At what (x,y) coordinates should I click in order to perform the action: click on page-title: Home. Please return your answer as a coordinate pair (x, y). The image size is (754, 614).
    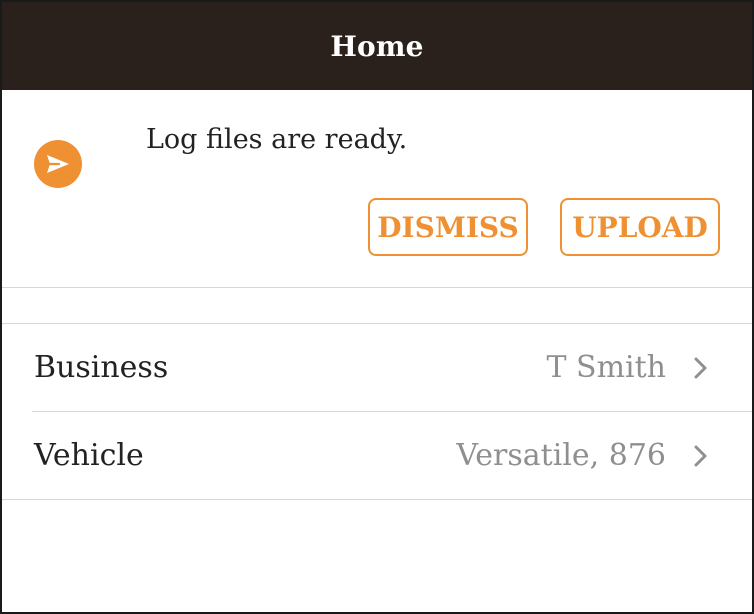
    Looking at the image, I should click on (377, 46).